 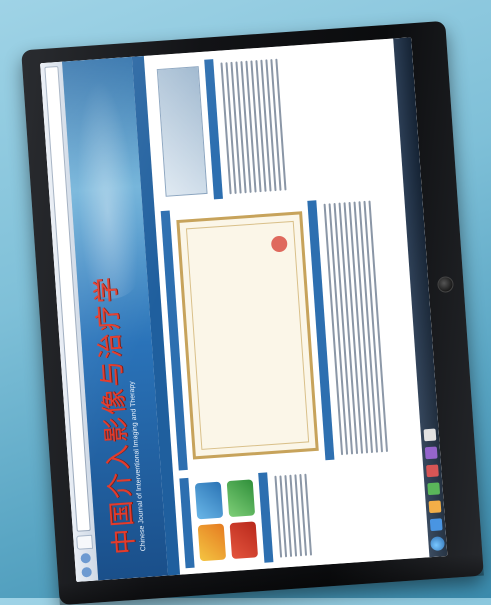 What do you see at coordinates (293, 515) in the screenshot?
I see `left-text-block` at bounding box center [293, 515].